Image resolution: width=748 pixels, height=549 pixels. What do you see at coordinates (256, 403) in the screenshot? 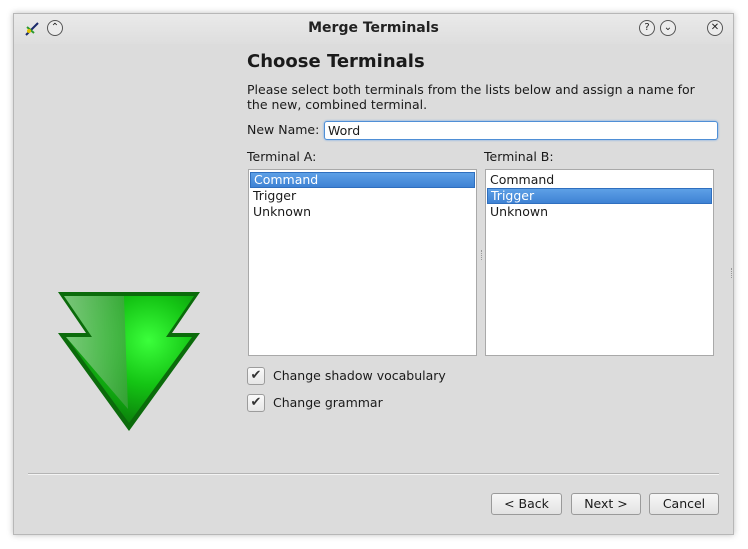
I see `grammar-checkbox: ✔` at bounding box center [256, 403].